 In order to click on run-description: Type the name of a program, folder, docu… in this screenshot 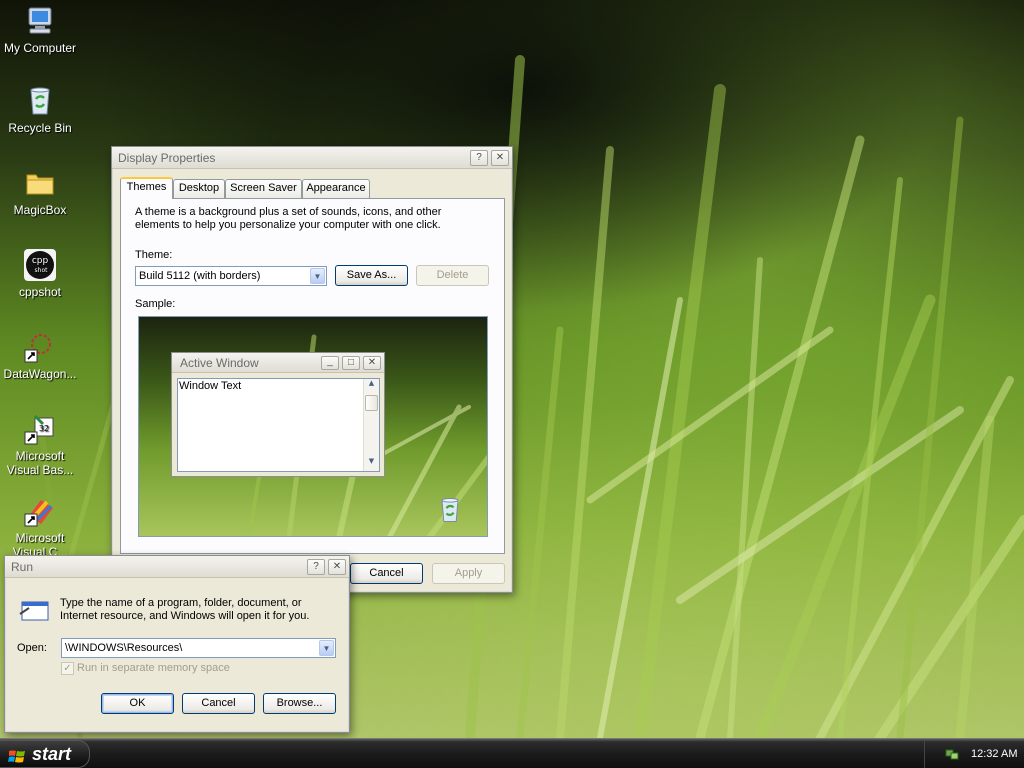, I will do `click(185, 609)`.